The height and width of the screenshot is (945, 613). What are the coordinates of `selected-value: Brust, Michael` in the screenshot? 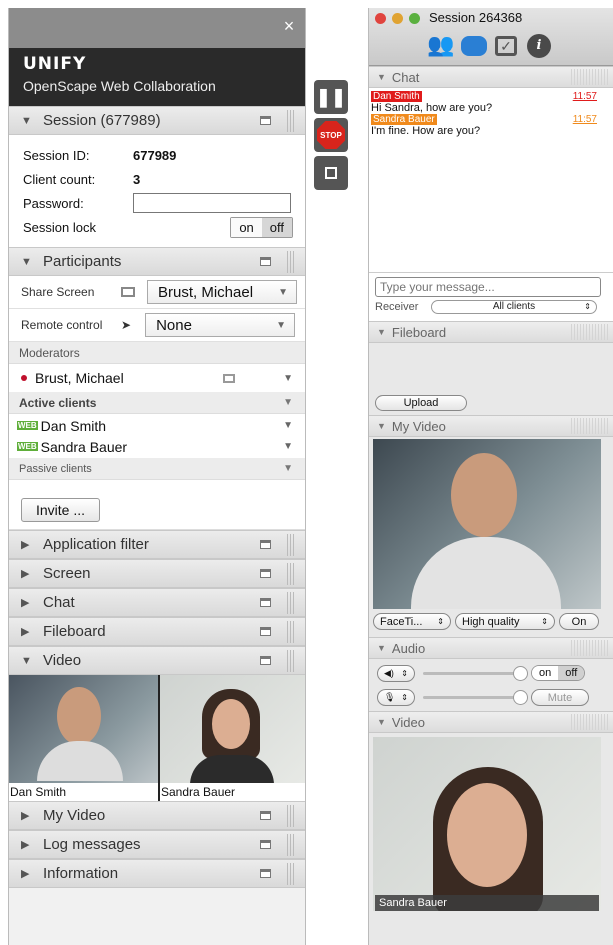 It's located at (206, 292).